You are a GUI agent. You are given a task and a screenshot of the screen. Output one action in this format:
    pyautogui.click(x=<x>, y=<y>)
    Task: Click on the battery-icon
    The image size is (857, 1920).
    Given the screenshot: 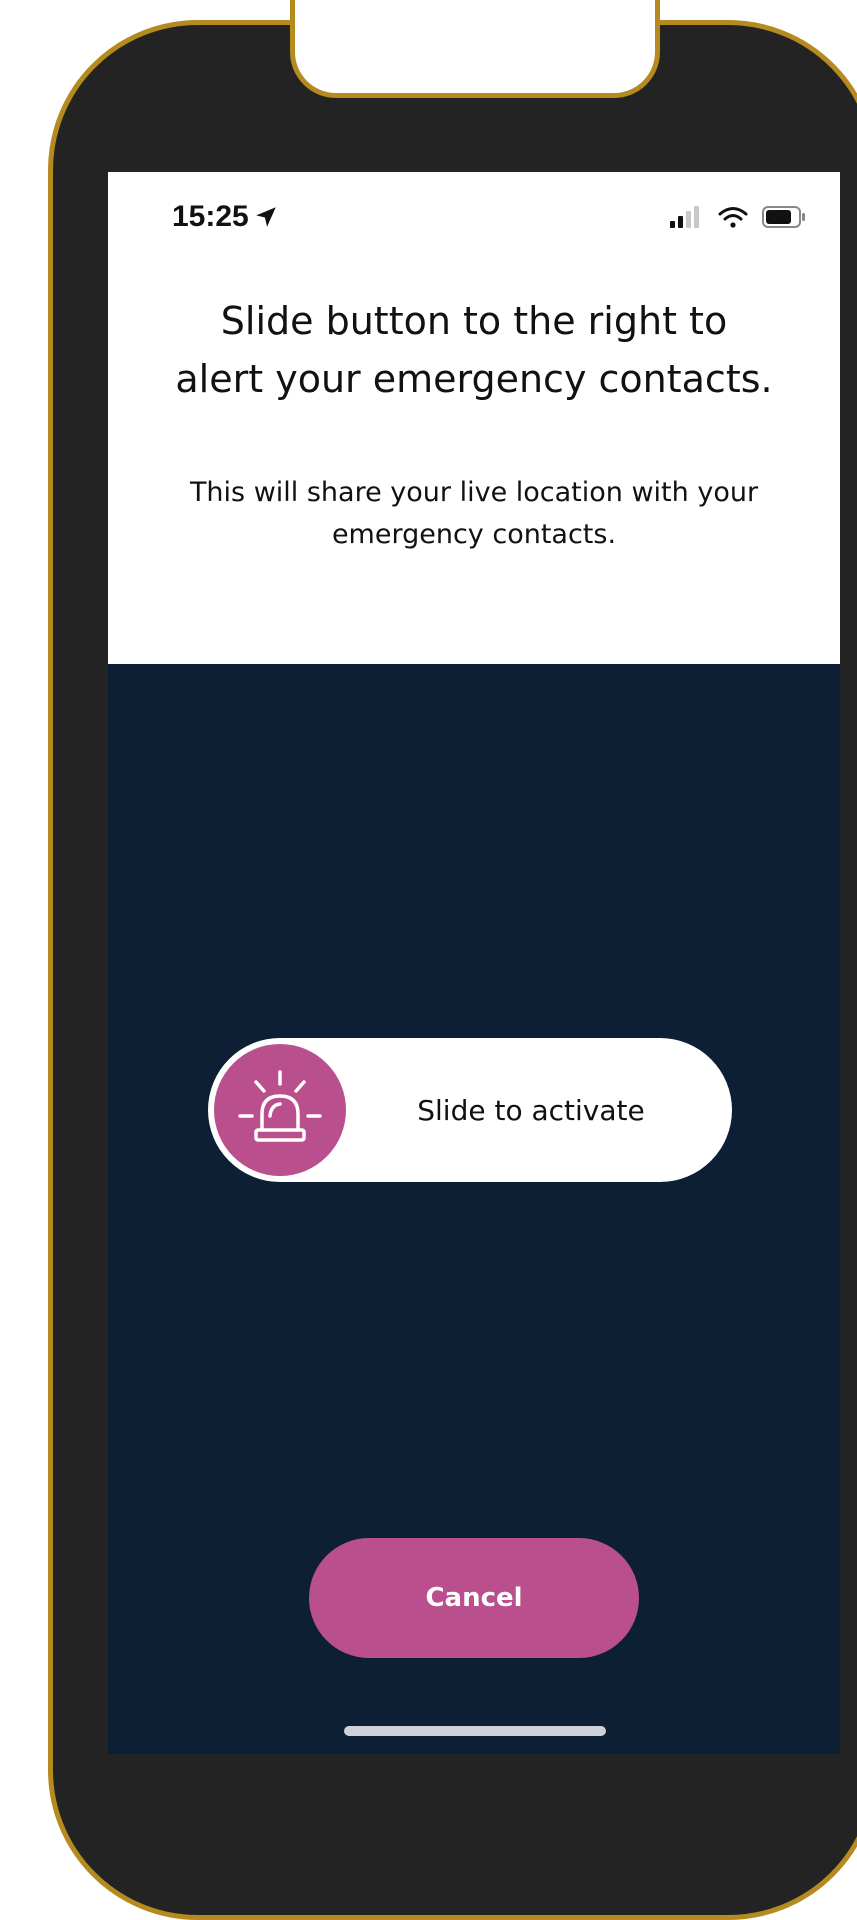 What is the action you would take?
    pyautogui.click(x=783, y=217)
    